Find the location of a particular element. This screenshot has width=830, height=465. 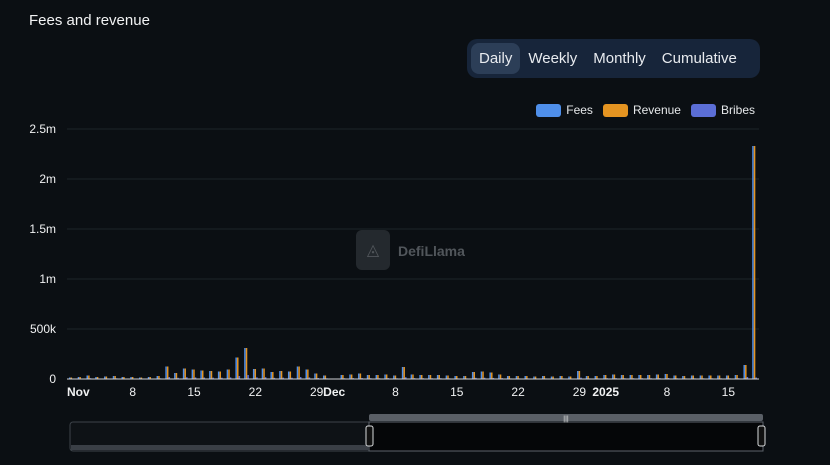

watermark-text: DefiLlama is located at coordinates (431, 251).